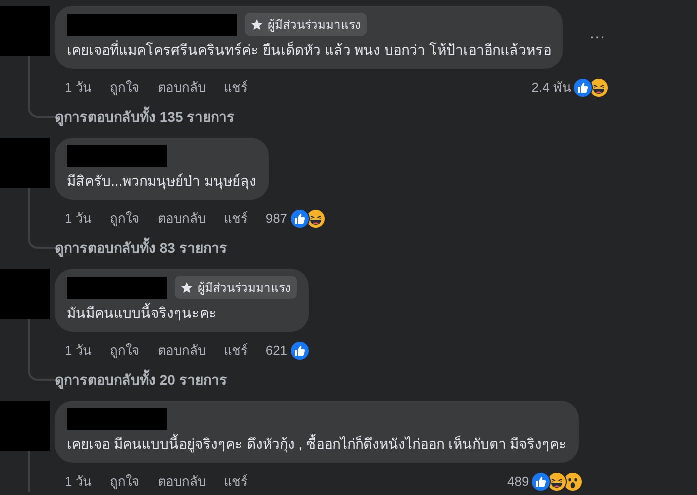 The width and height of the screenshot is (697, 495). What do you see at coordinates (552, 87) in the screenshot?
I see `reaction-count: 2.4 พัน` at bounding box center [552, 87].